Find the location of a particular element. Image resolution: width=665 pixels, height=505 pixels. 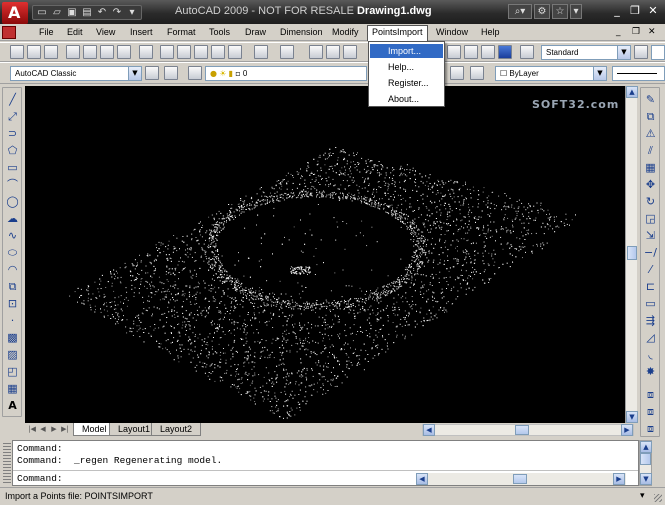

cmd-scroll-left-icon: ◀ is located at coordinates (422, 479).